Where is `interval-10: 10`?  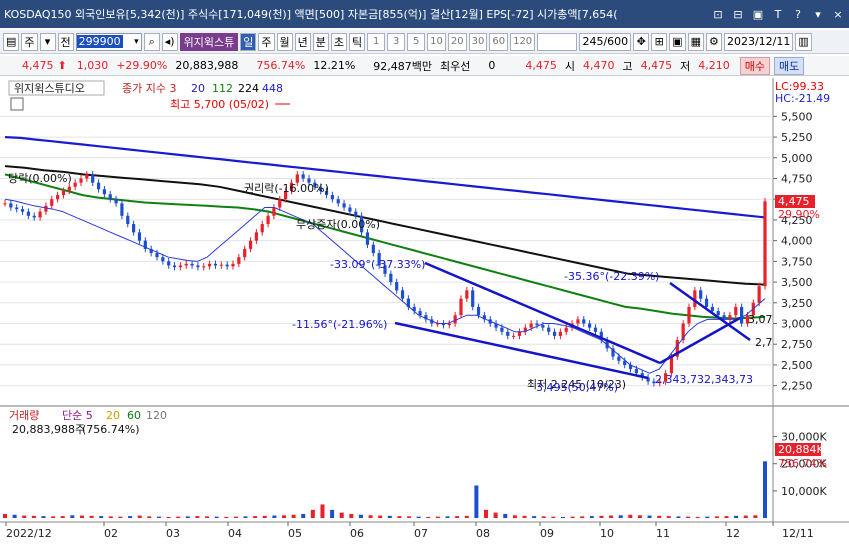
interval-10: 10 is located at coordinates (436, 41).